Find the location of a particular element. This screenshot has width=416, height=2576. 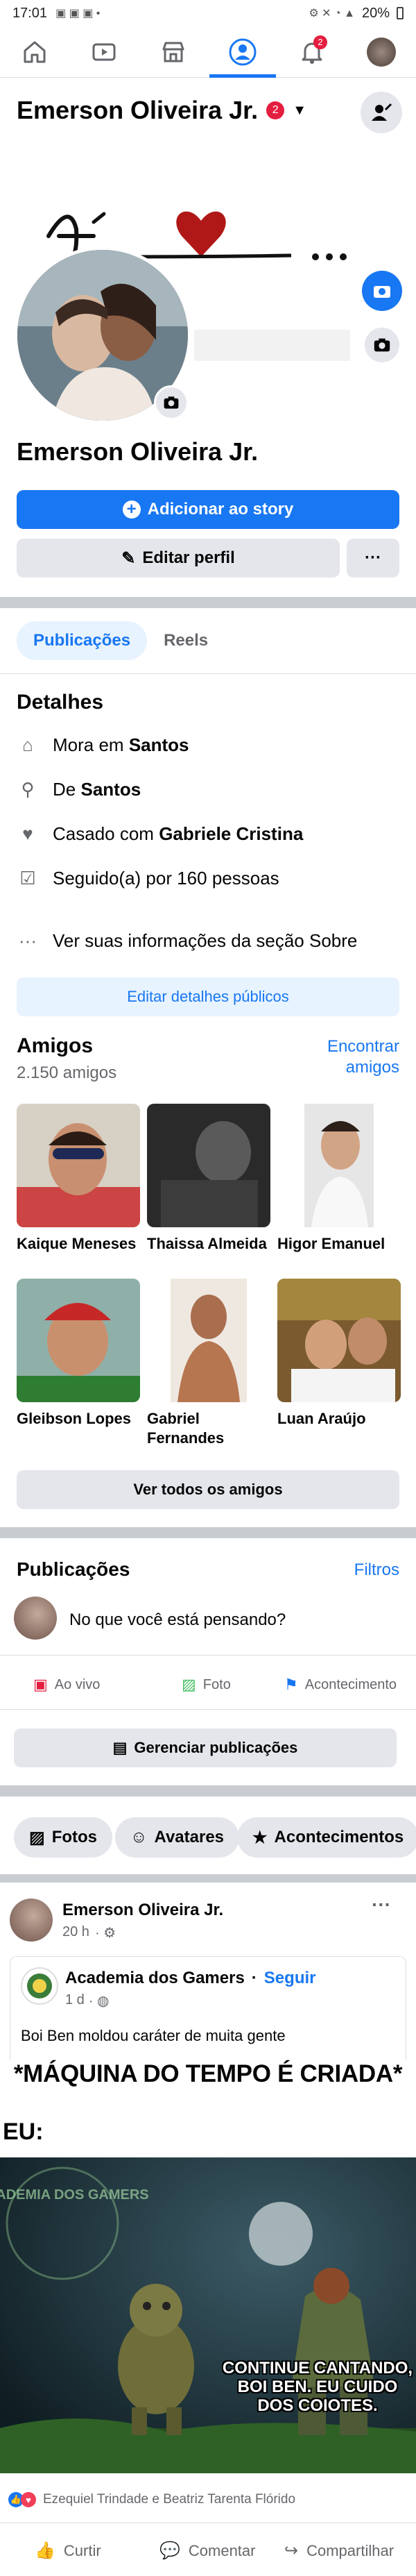

friend-card: Gleibson Lopes is located at coordinates (78, 1354).